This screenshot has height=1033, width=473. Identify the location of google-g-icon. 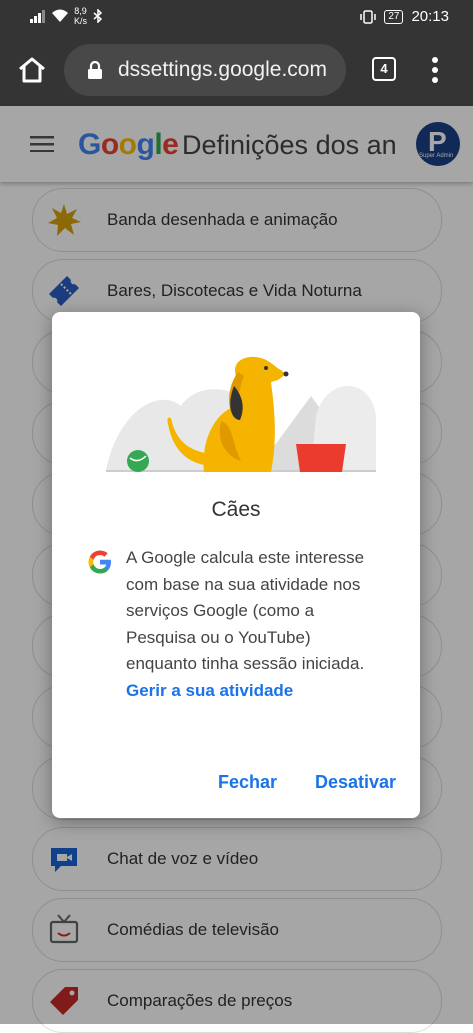
(99, 562).